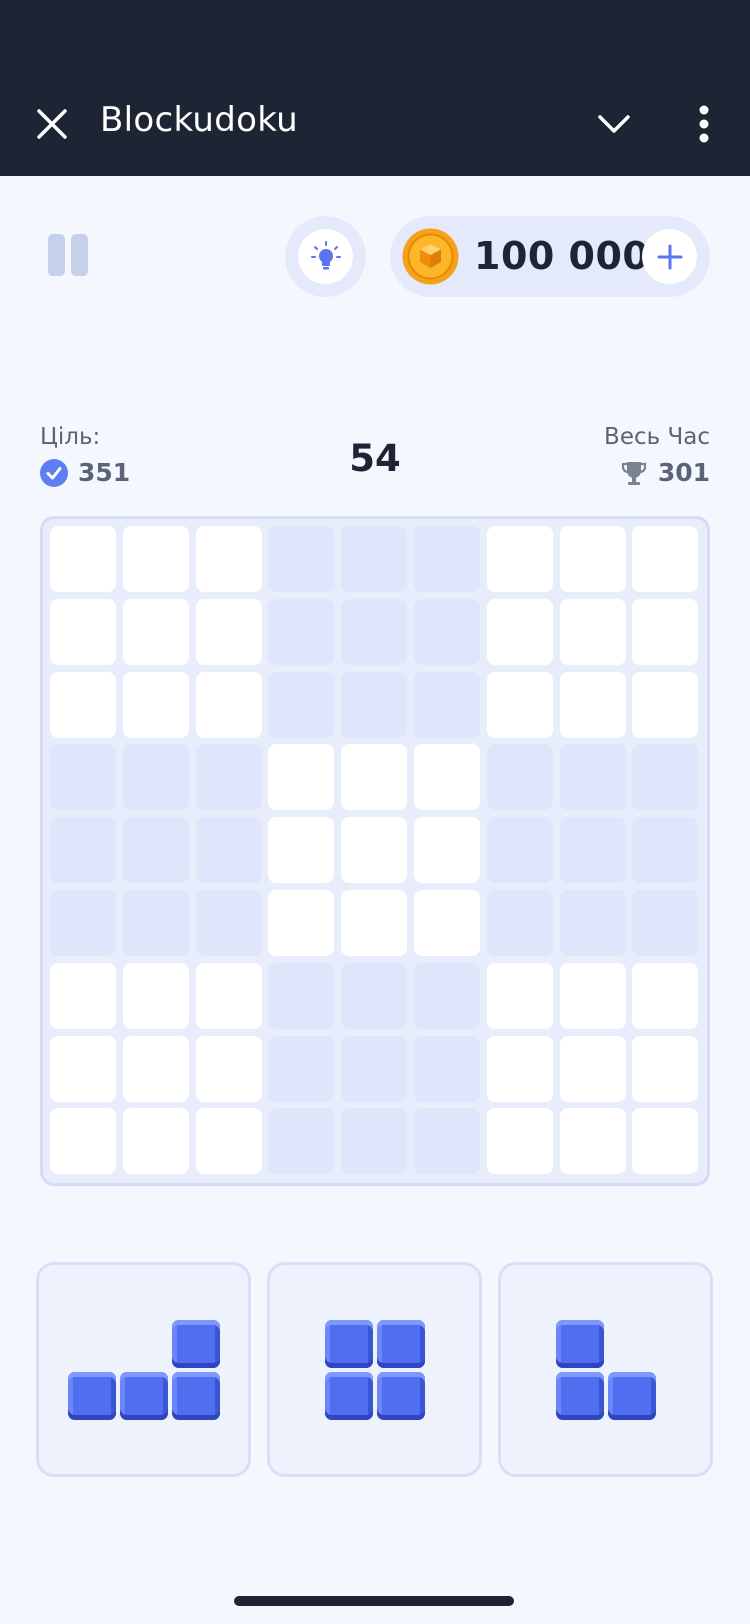 The width and height of the screenshot is (750, 1624). Describe the element at coordinates (52, 124) in the screenshot. I see `close-icon` at that location.